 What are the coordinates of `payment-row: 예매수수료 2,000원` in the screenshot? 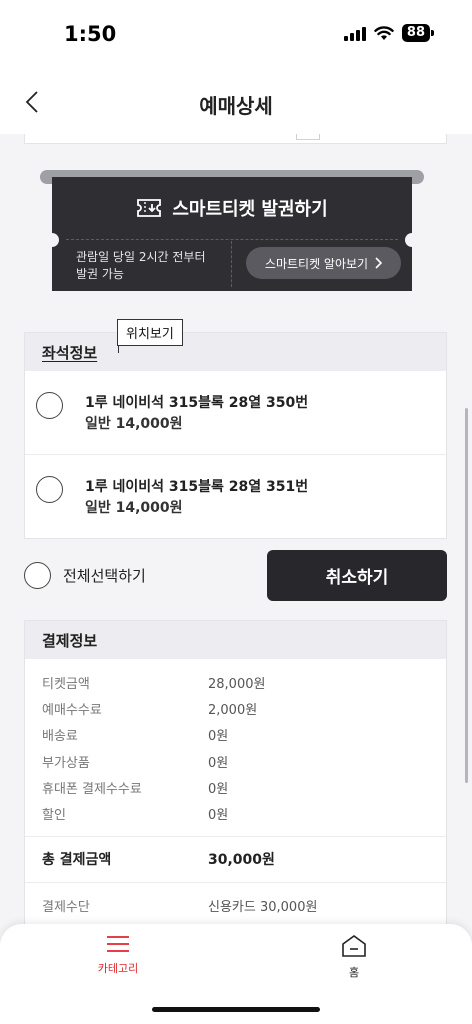 It's located at (150, 710).